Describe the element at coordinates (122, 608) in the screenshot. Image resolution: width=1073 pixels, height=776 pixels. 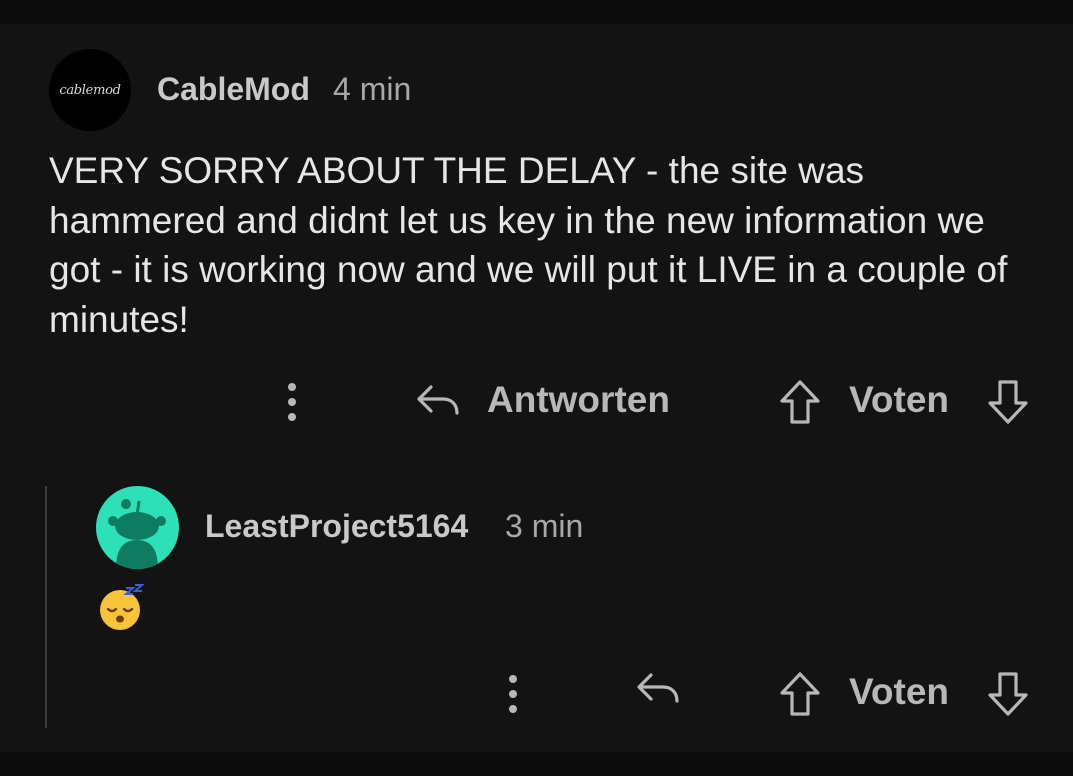
I see `sleeping-face-emoji` at that location.